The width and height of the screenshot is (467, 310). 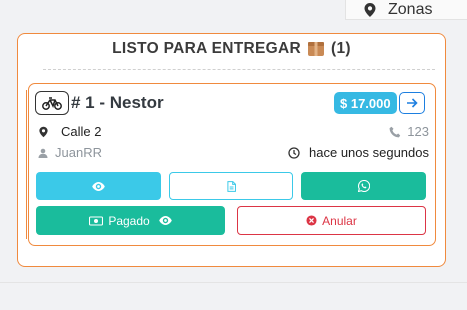 I want to click on column-count: (1), so click(x=341, y=48).